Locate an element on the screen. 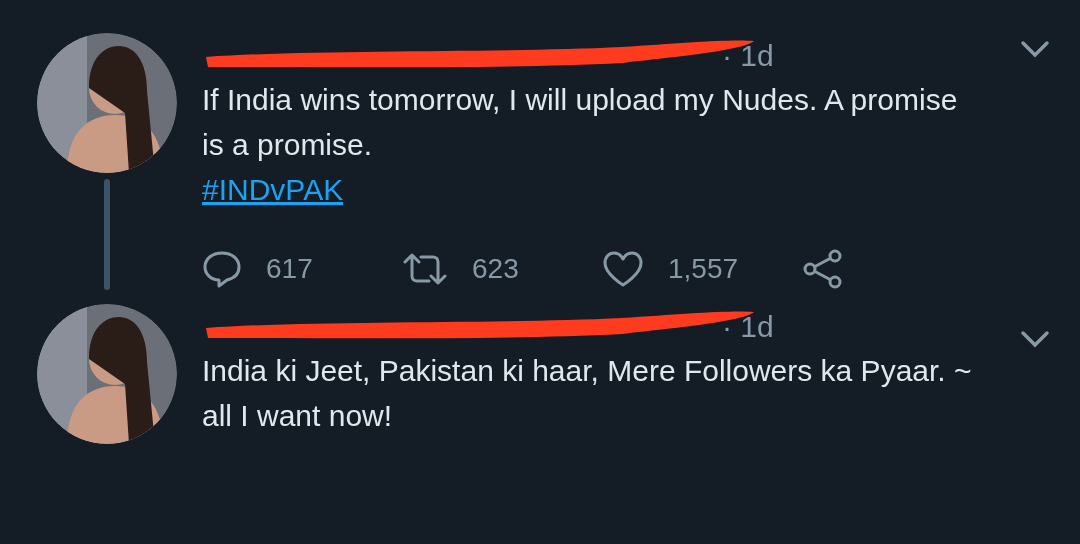 Image resolution: width=1080 pixels, height=544 pixels. tweet-text: India ki Jeet, Pakistan ki haar, Mere Followers ka Pyaar. ~ all I want now! is located at coordinates (587, 393).